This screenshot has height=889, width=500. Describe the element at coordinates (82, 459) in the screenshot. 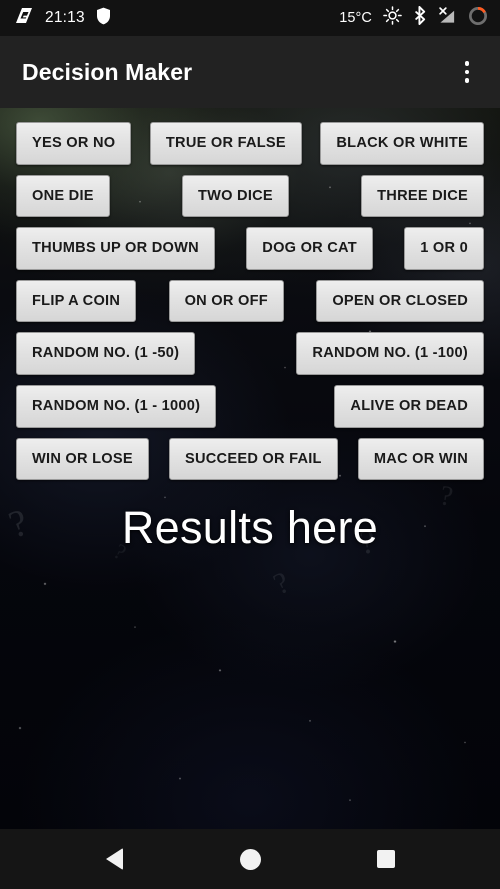

I see `decision-button: WIN OR LOSE` at that location.